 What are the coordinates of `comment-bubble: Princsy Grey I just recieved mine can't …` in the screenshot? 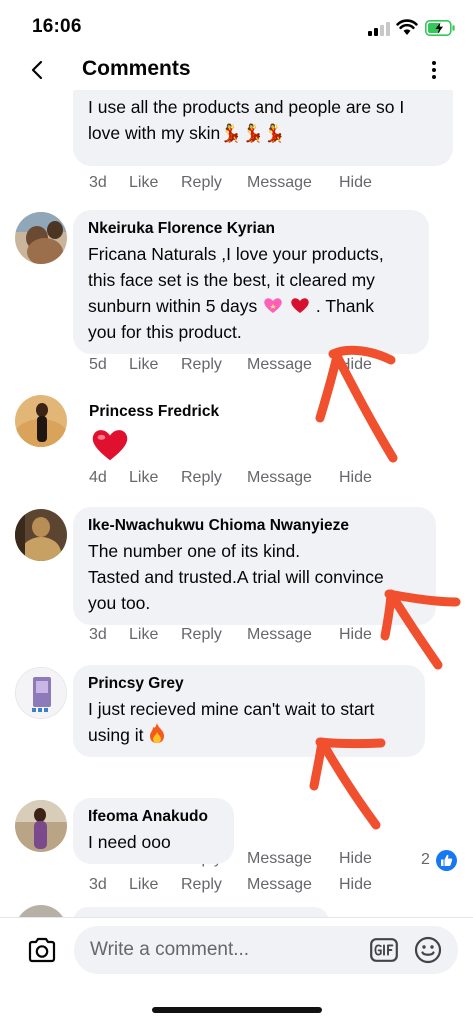 It's located at (249, 711).